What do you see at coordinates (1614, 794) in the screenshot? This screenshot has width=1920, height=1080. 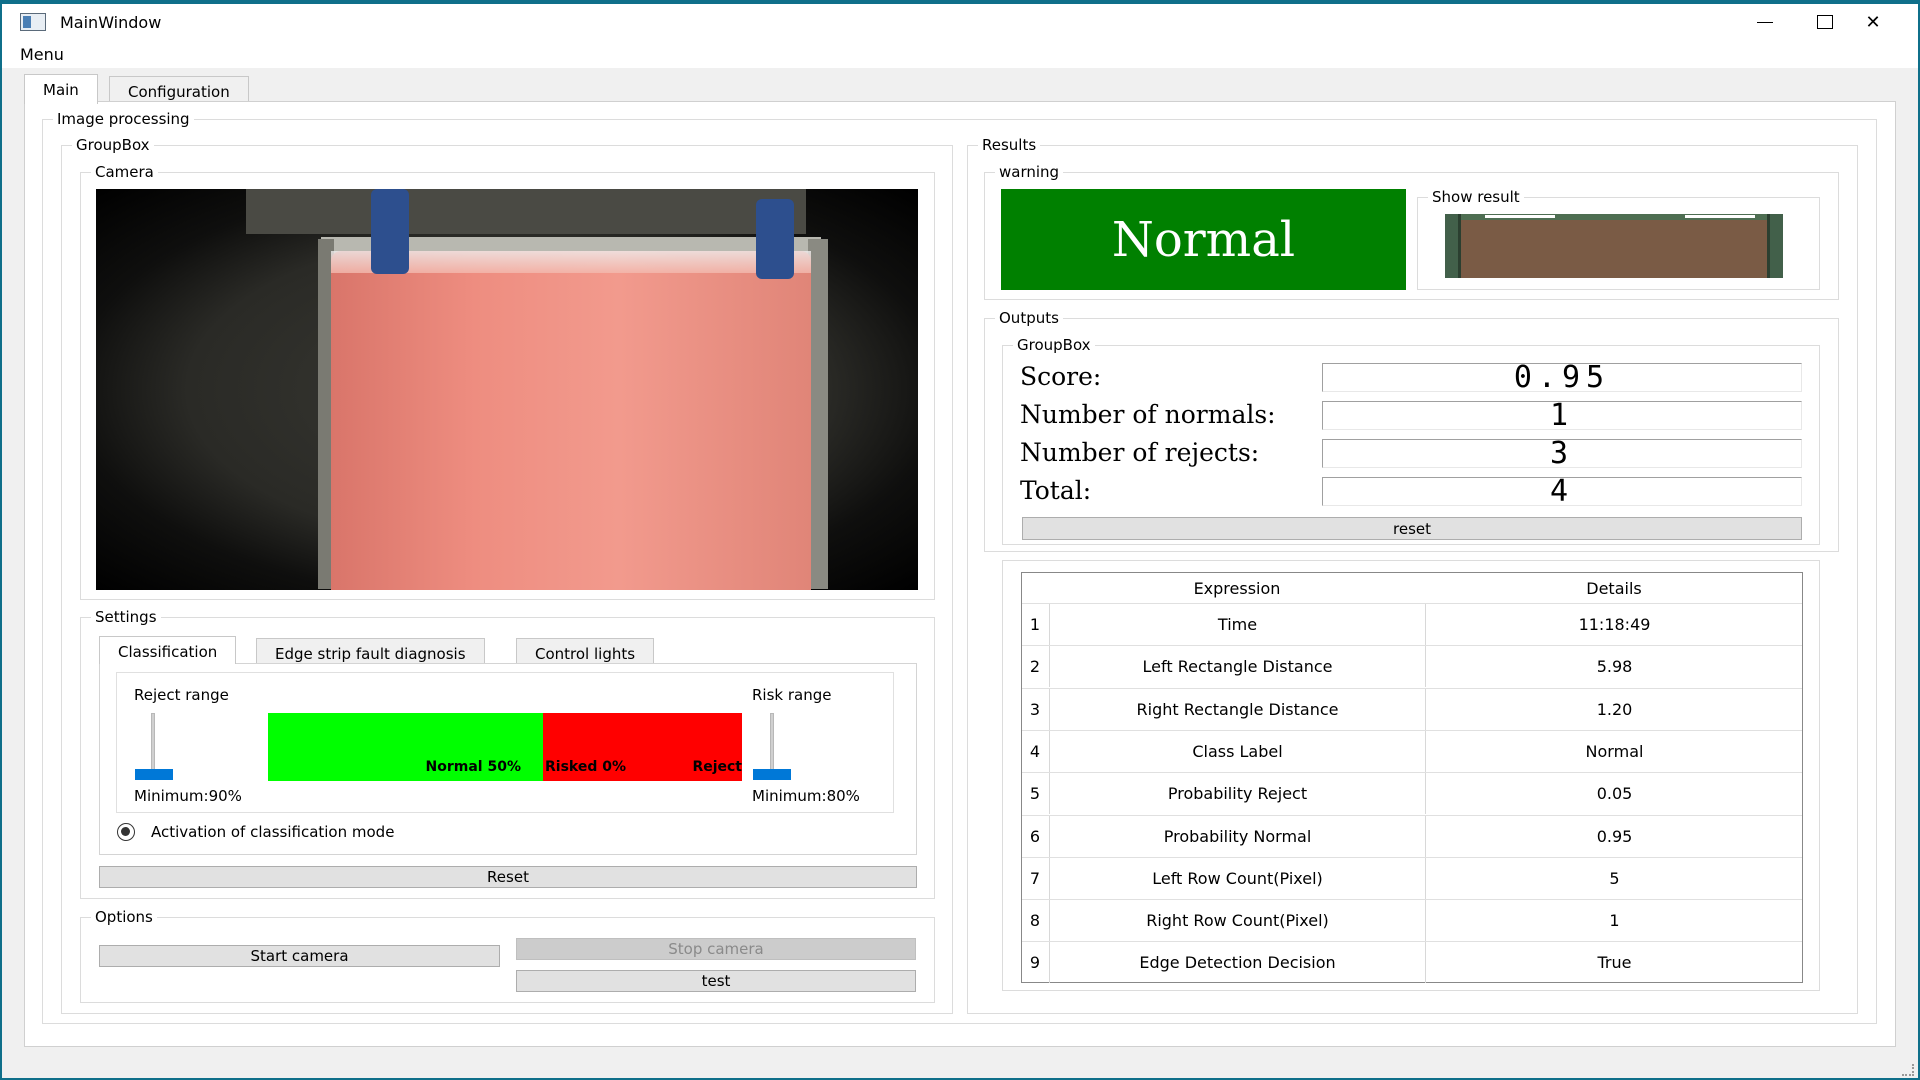 I see `table-cell-details: 0.05` at bounding box center [1614, 794].